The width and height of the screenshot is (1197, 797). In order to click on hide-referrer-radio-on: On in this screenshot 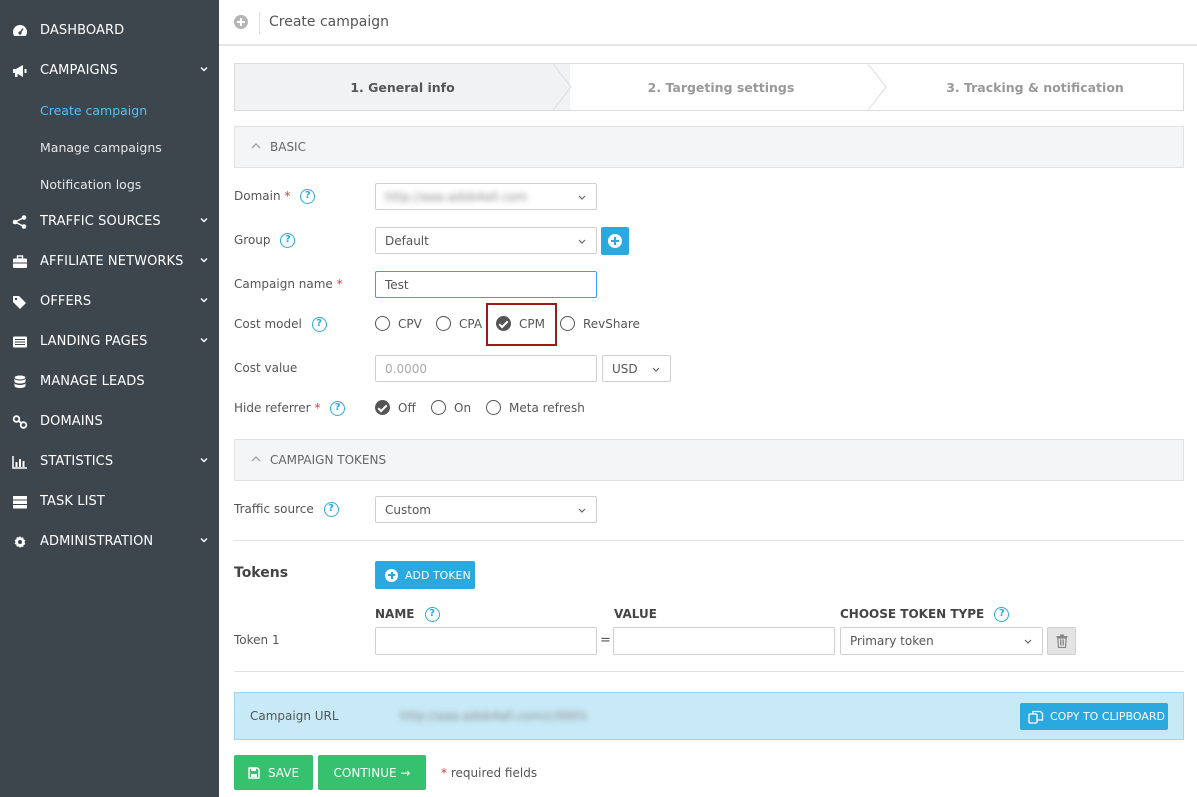, I will do `click(451, 407)`.